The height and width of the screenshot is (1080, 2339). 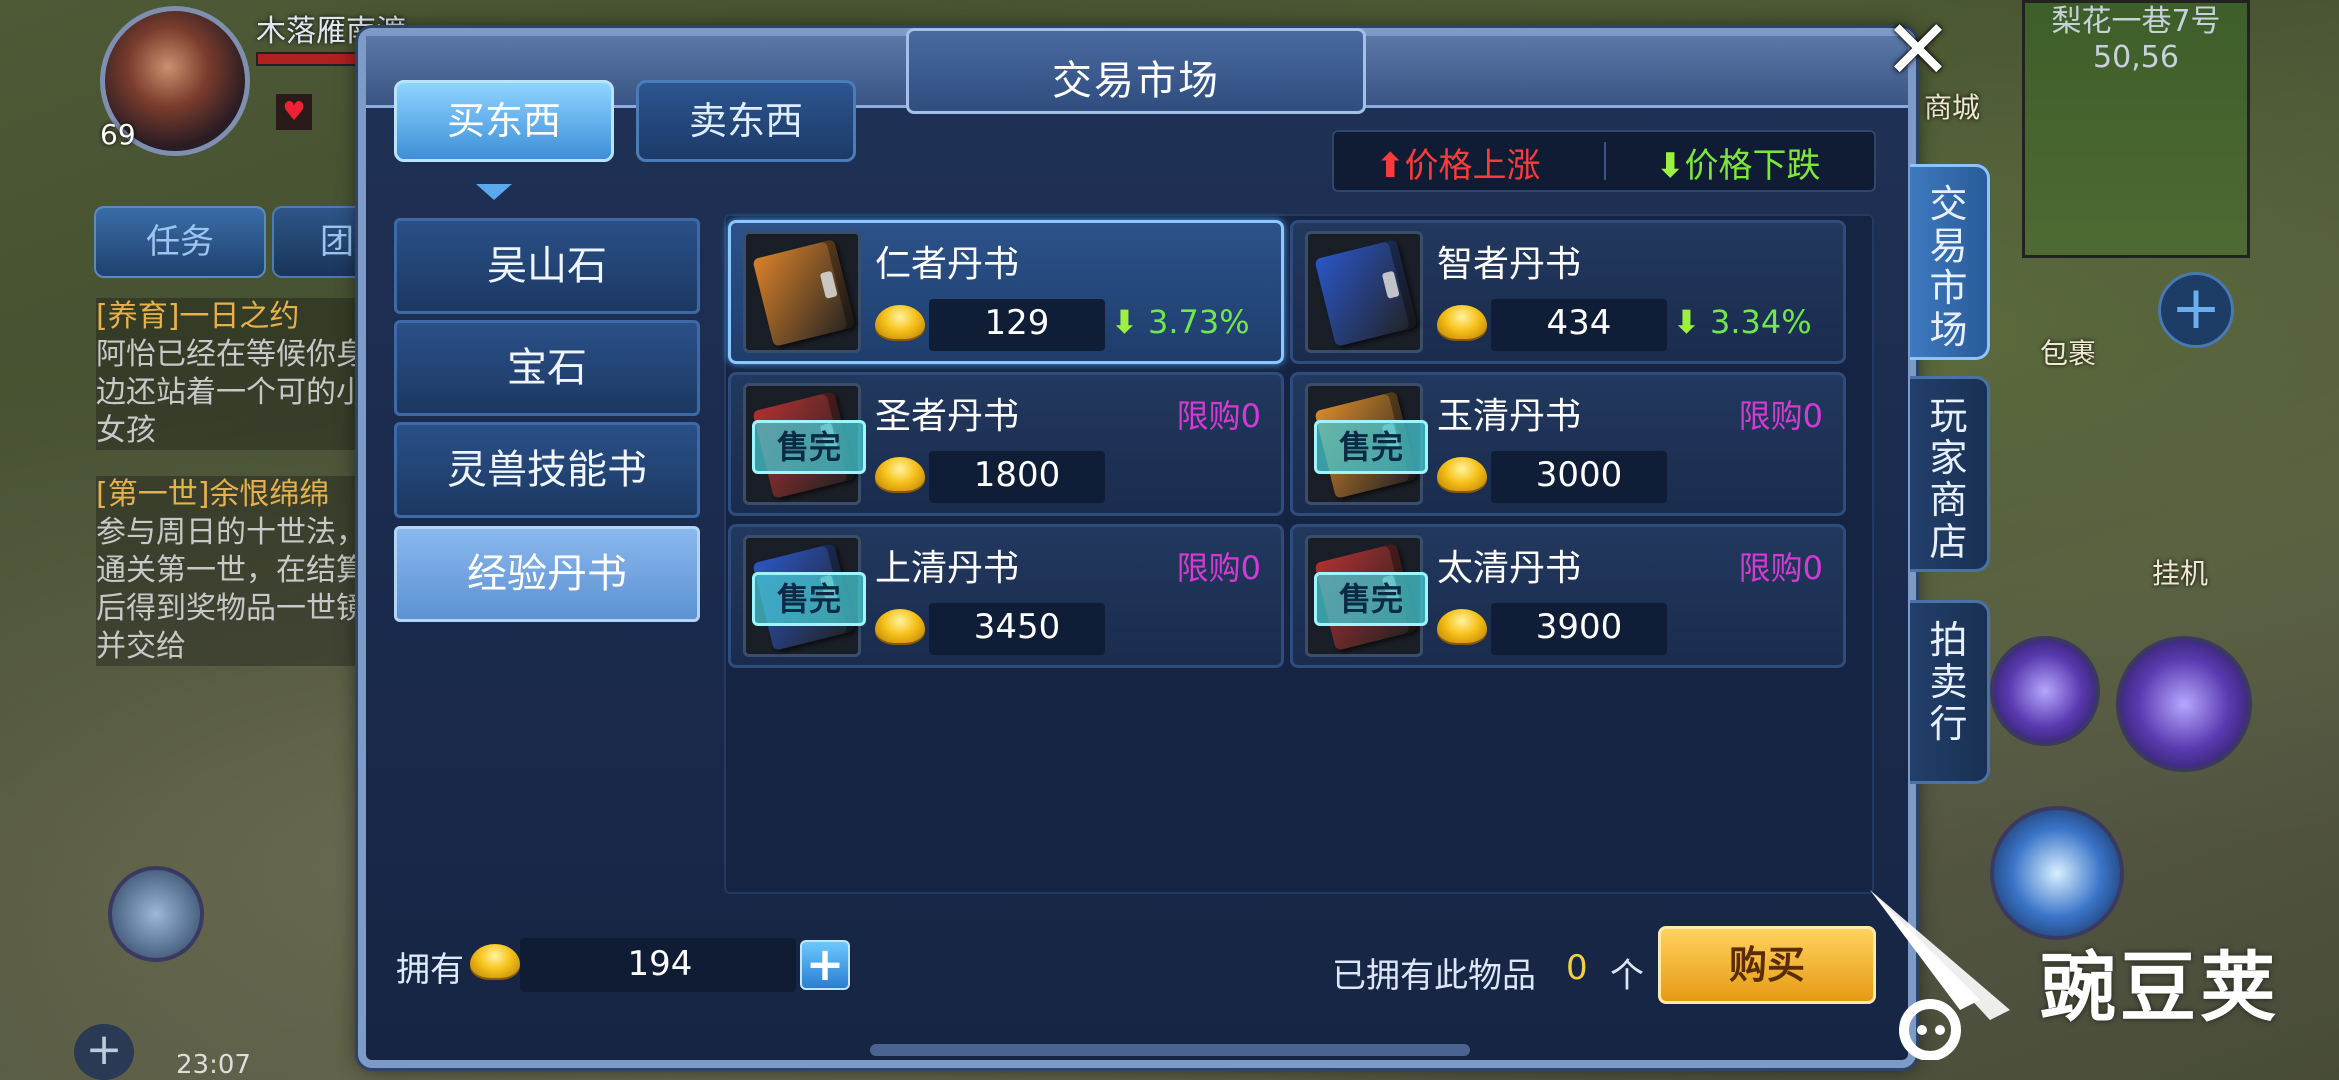 I want to click on category-exp-book: 经验丹书, so click(x=547, y=574).